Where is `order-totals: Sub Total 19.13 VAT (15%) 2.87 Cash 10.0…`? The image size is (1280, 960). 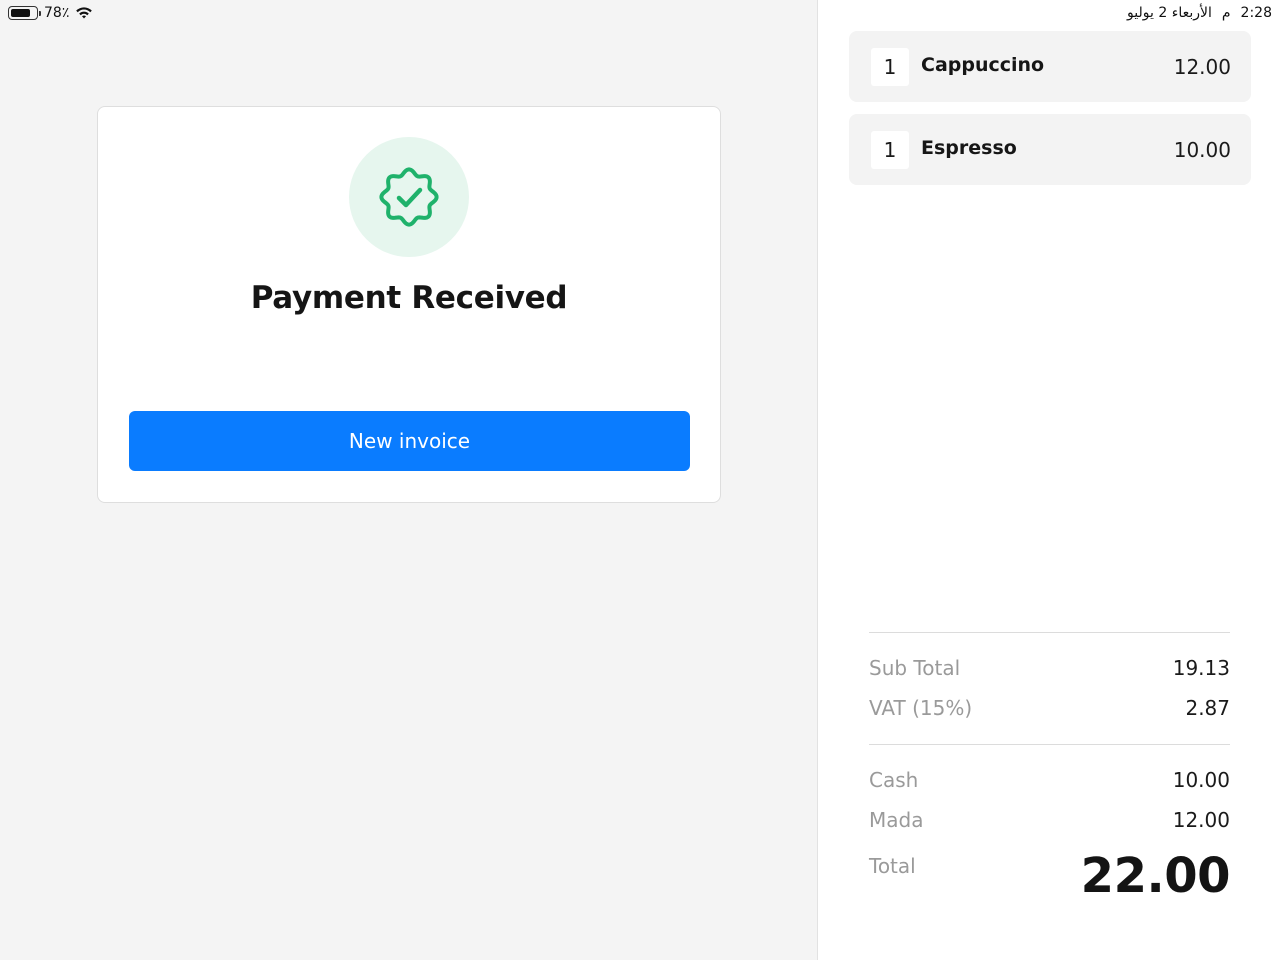
order-totals: Sub Total 19.13 VAT (15%) 2.87 Cash 10.0… is located at coordinates (1050, 768).